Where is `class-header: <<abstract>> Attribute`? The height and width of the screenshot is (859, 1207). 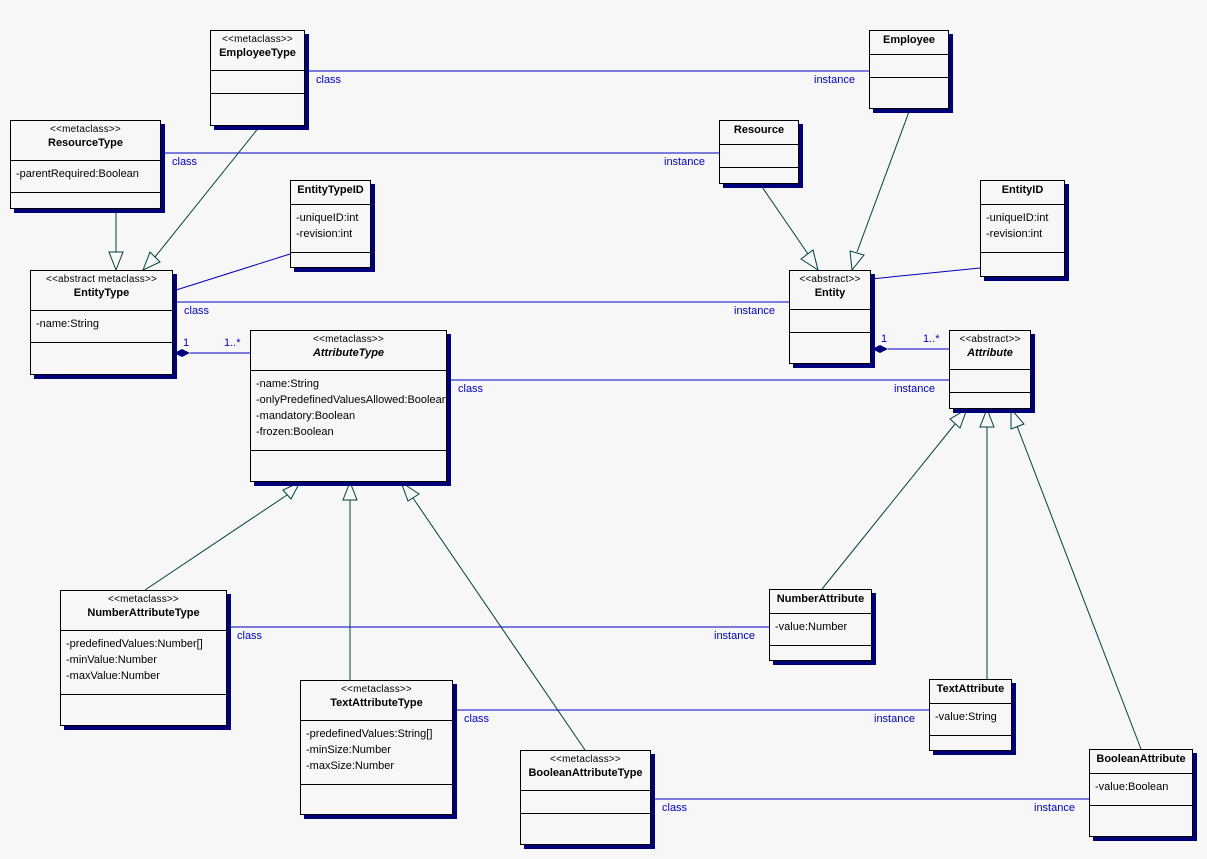
class-header: <<abstract>> Attribute is located at coordinates (990, 350).